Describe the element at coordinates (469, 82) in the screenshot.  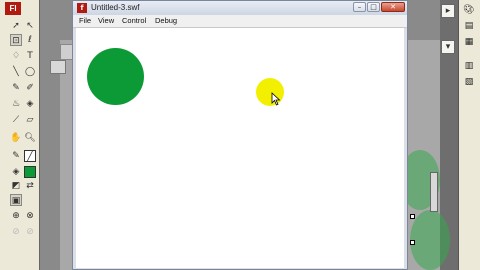
I see `components-icon: ▧` at that location.